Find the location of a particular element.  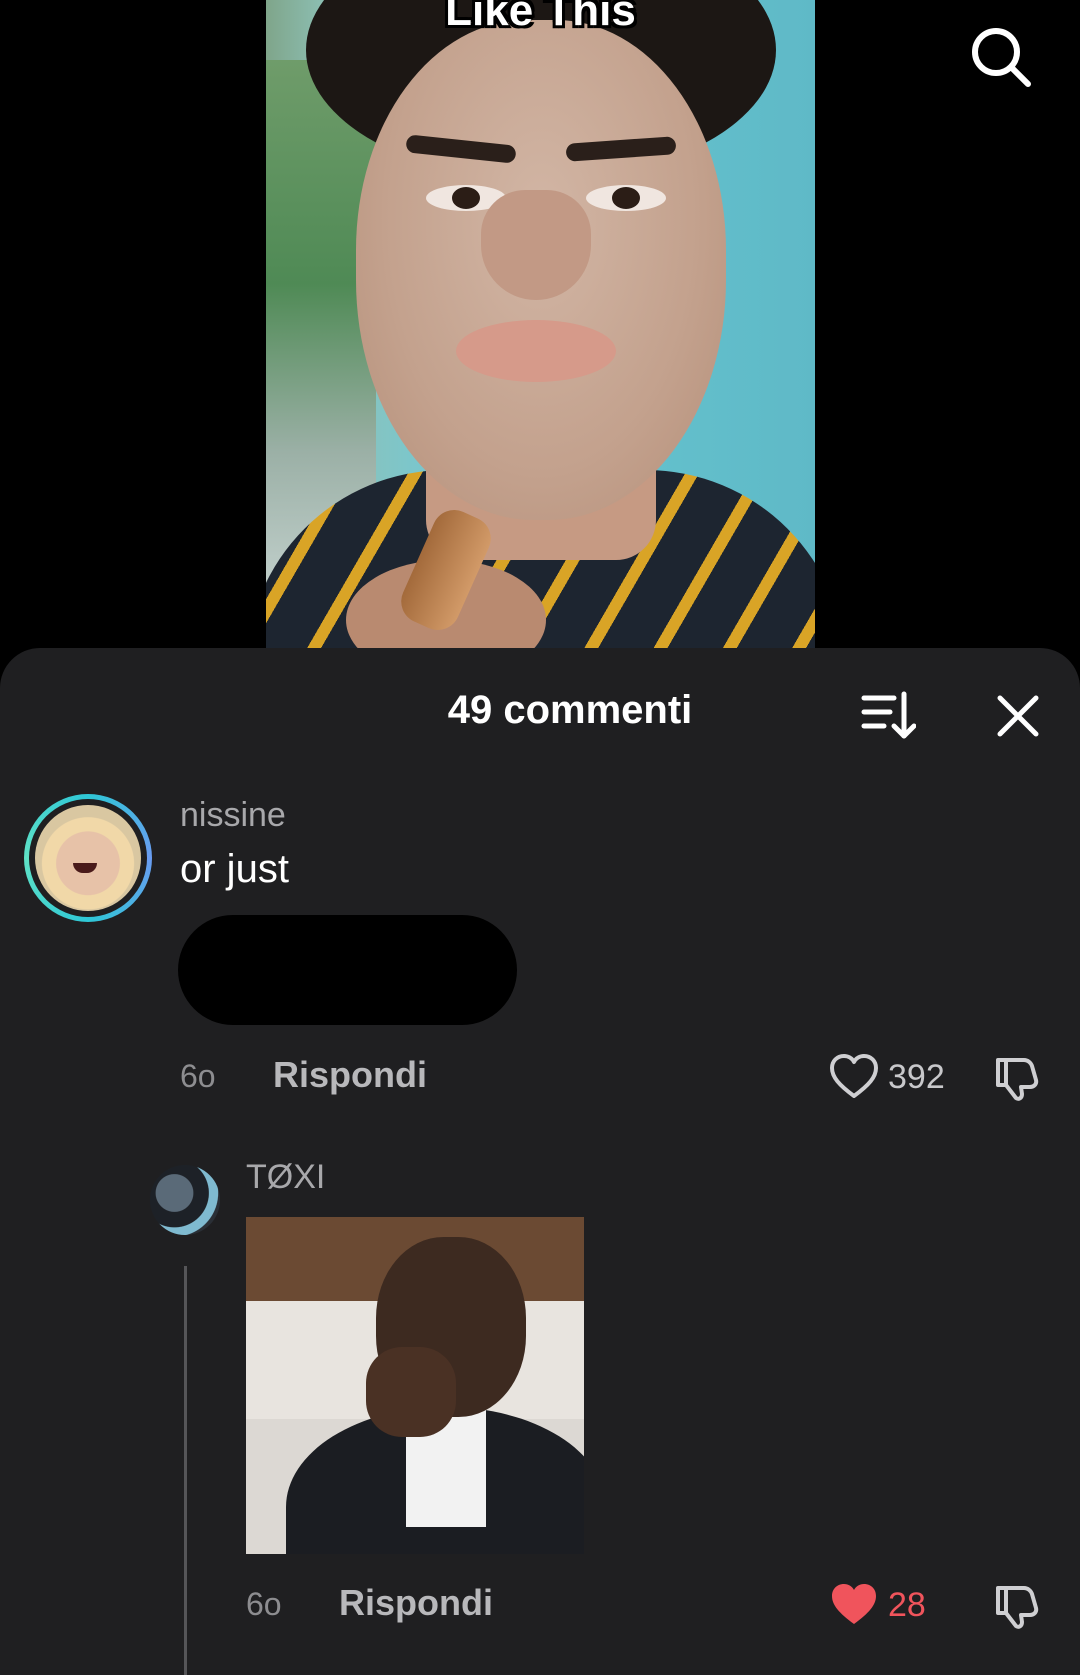

gif-person-fist is located at coordinates (411, 1392).